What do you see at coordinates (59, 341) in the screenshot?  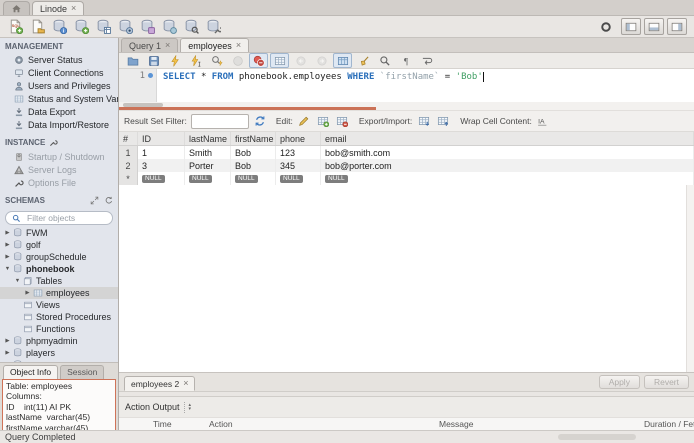 I see `tree-item-phpmyadmin: ▶ phpmyadmin` at bounding box center [59, 341].